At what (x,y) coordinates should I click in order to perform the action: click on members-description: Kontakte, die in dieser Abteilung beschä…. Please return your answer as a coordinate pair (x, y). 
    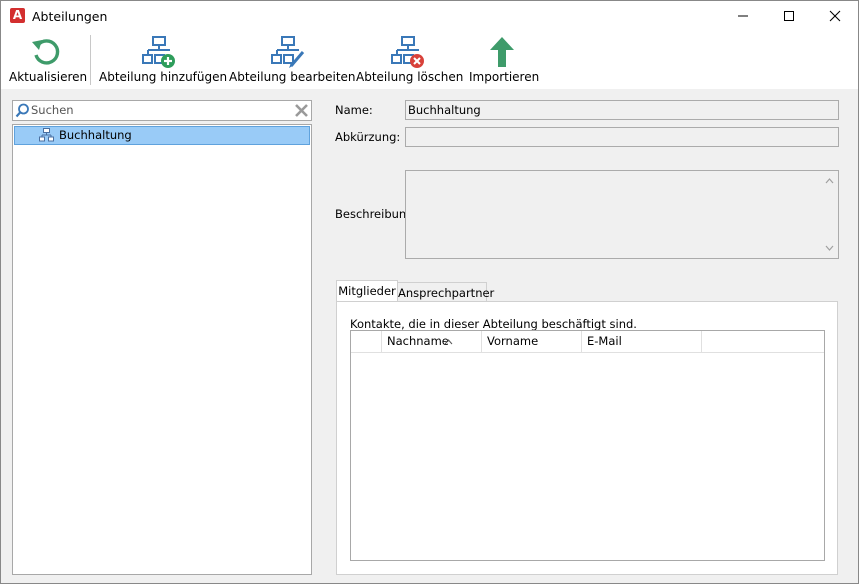
    Looking at the image, I should click on (493, 324).